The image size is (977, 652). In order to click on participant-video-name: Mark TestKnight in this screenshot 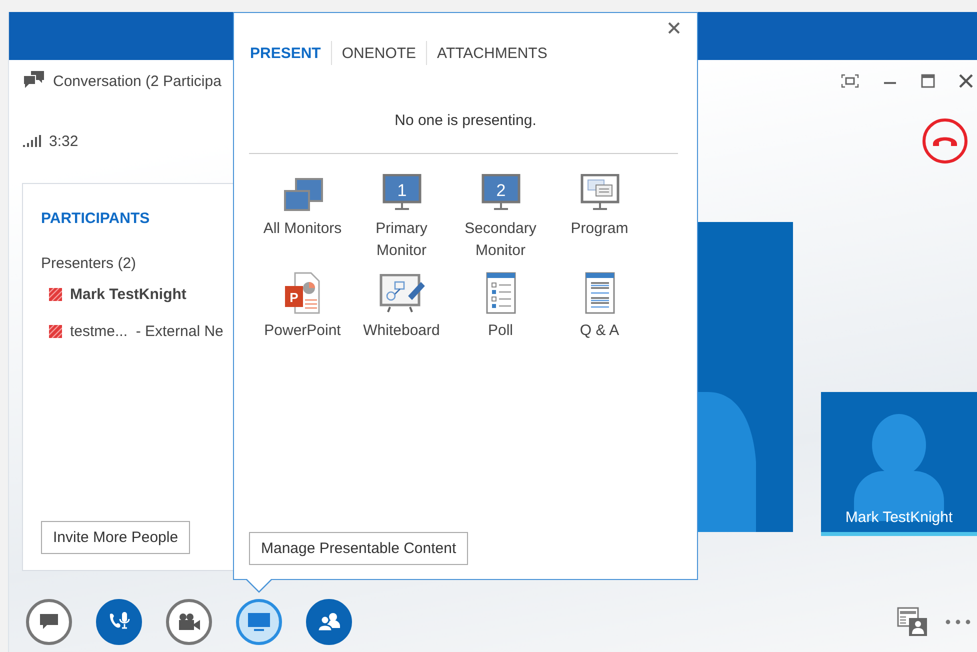, I will do `click(899, 518)`.